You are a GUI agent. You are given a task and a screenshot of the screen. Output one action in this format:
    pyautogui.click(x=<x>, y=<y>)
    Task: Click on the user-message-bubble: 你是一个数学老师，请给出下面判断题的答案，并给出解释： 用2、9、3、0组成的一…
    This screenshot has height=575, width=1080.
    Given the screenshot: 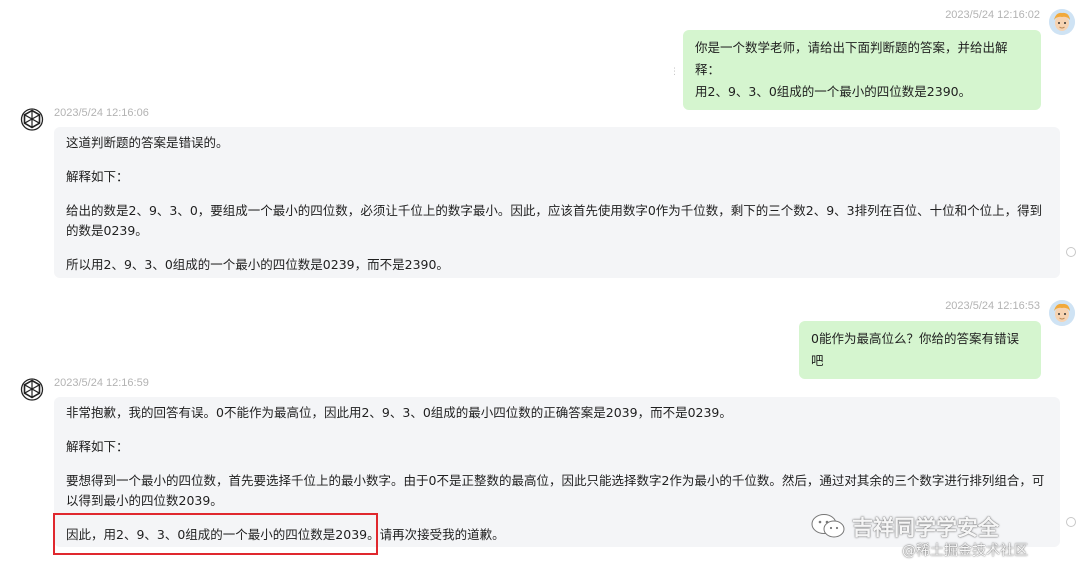 What is the action you would take?
    pyautogui.click(x=862, y=70)
    